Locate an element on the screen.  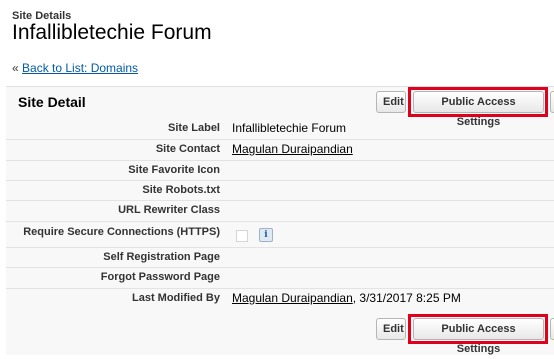
breadcrumb: « Back to List: Domains is located at coordinates (75, 68).